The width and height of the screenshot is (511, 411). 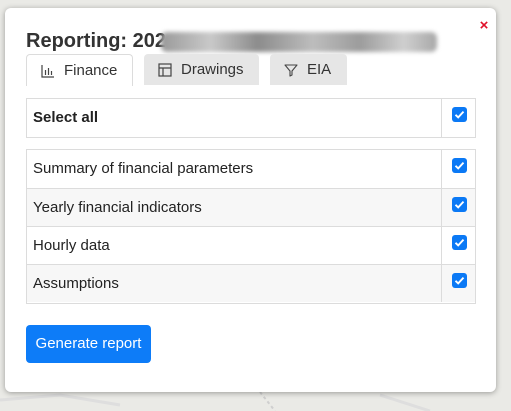 What do you see at coordinates (66, 117) in the screenshot?
I see `select-all-label: Select all` at bounding box center [66, 117].